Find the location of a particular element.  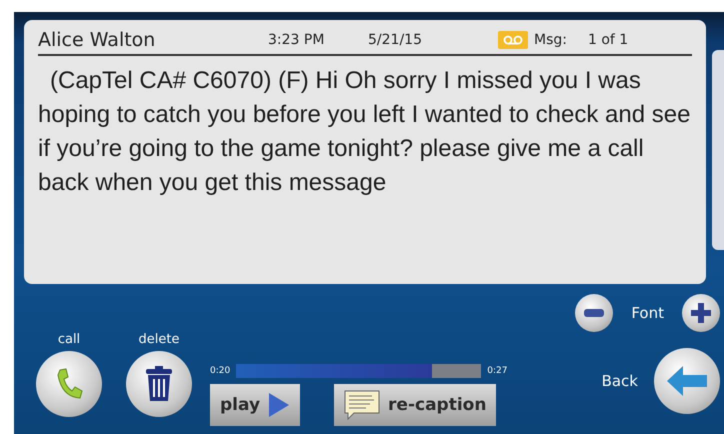

trash-icon is located at coordinates (159, 384).